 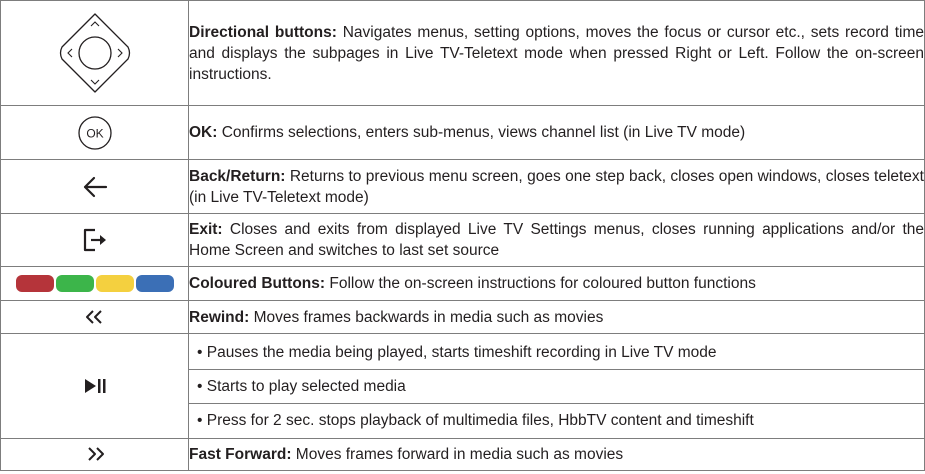 I want to click on row-title: OK:, so click(x=203, y=132).